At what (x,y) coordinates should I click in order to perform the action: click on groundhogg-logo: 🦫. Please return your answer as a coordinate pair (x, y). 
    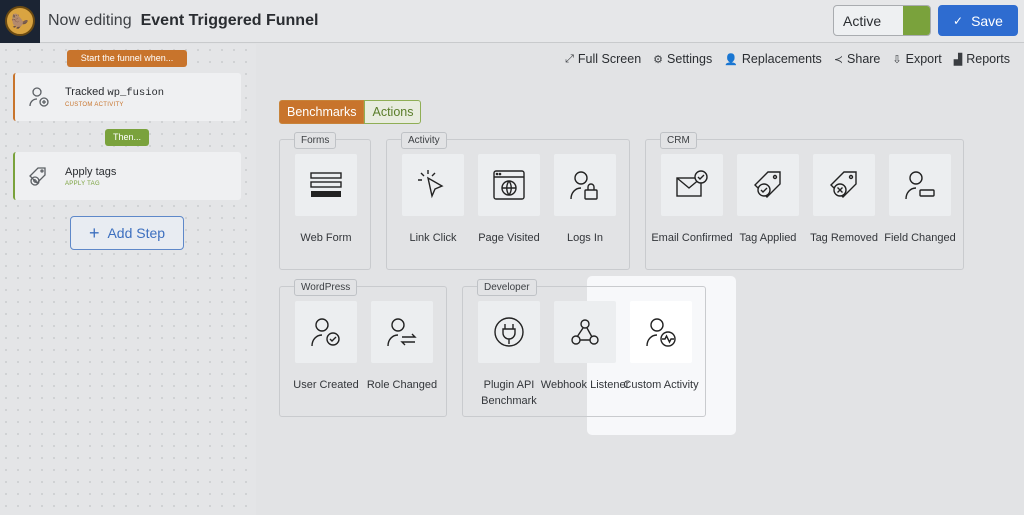
    Looking at the image, I should click on (20, 21).